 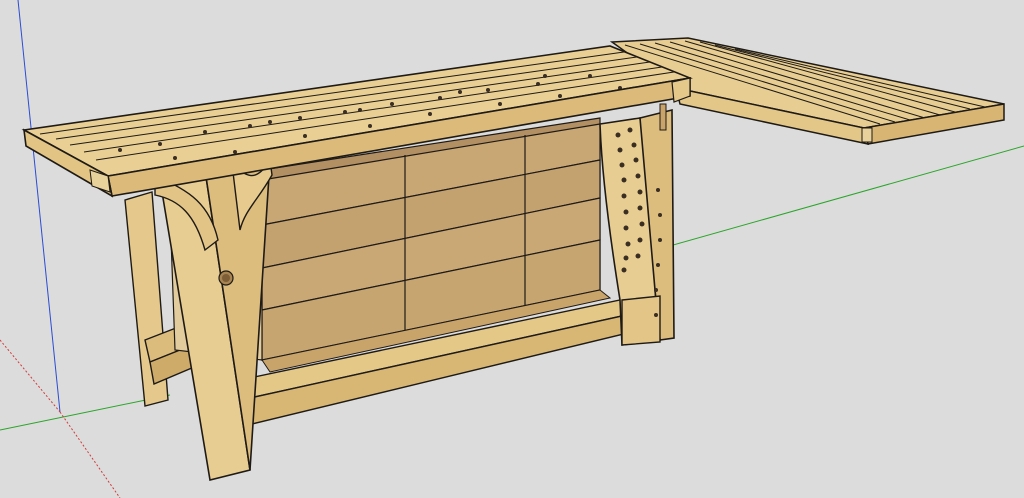 What do you see at coordinates (39, 206) in the screenshot?
I see `blue-axis` at bounding box center [39, 206].